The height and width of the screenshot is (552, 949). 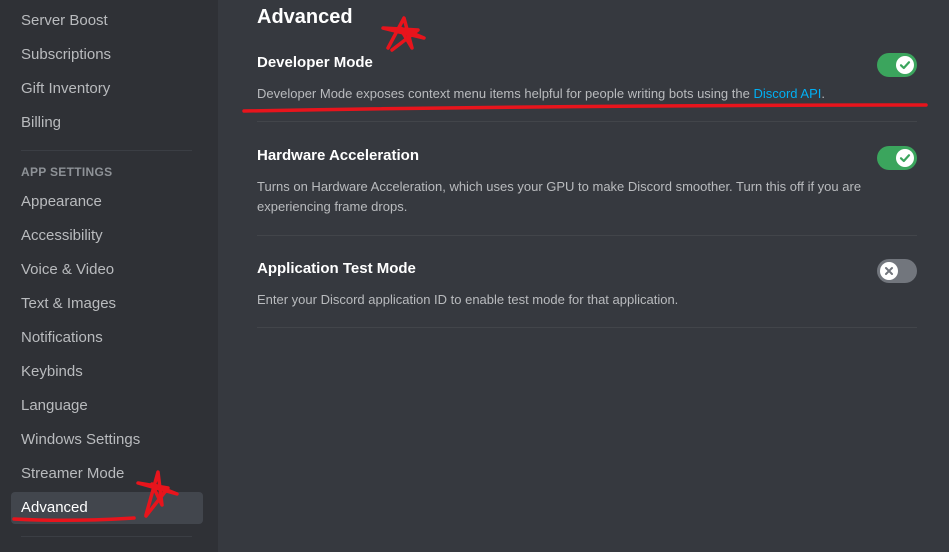 What do you see at coordinates (67, 172) in the screenshot?
I see `sidebar-section-header: APP SETTINGS` at bounding box center [67, 172].